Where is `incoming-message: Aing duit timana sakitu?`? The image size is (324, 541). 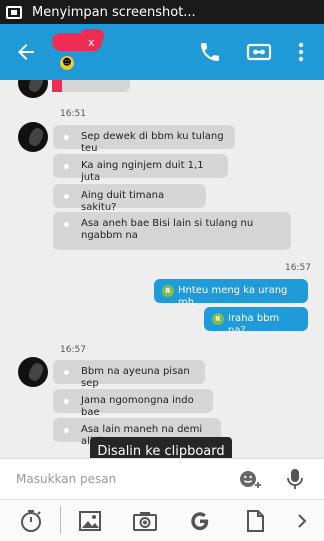
incoming-message: Aing duit timana sakitu? is located at coordinates (129, 198).